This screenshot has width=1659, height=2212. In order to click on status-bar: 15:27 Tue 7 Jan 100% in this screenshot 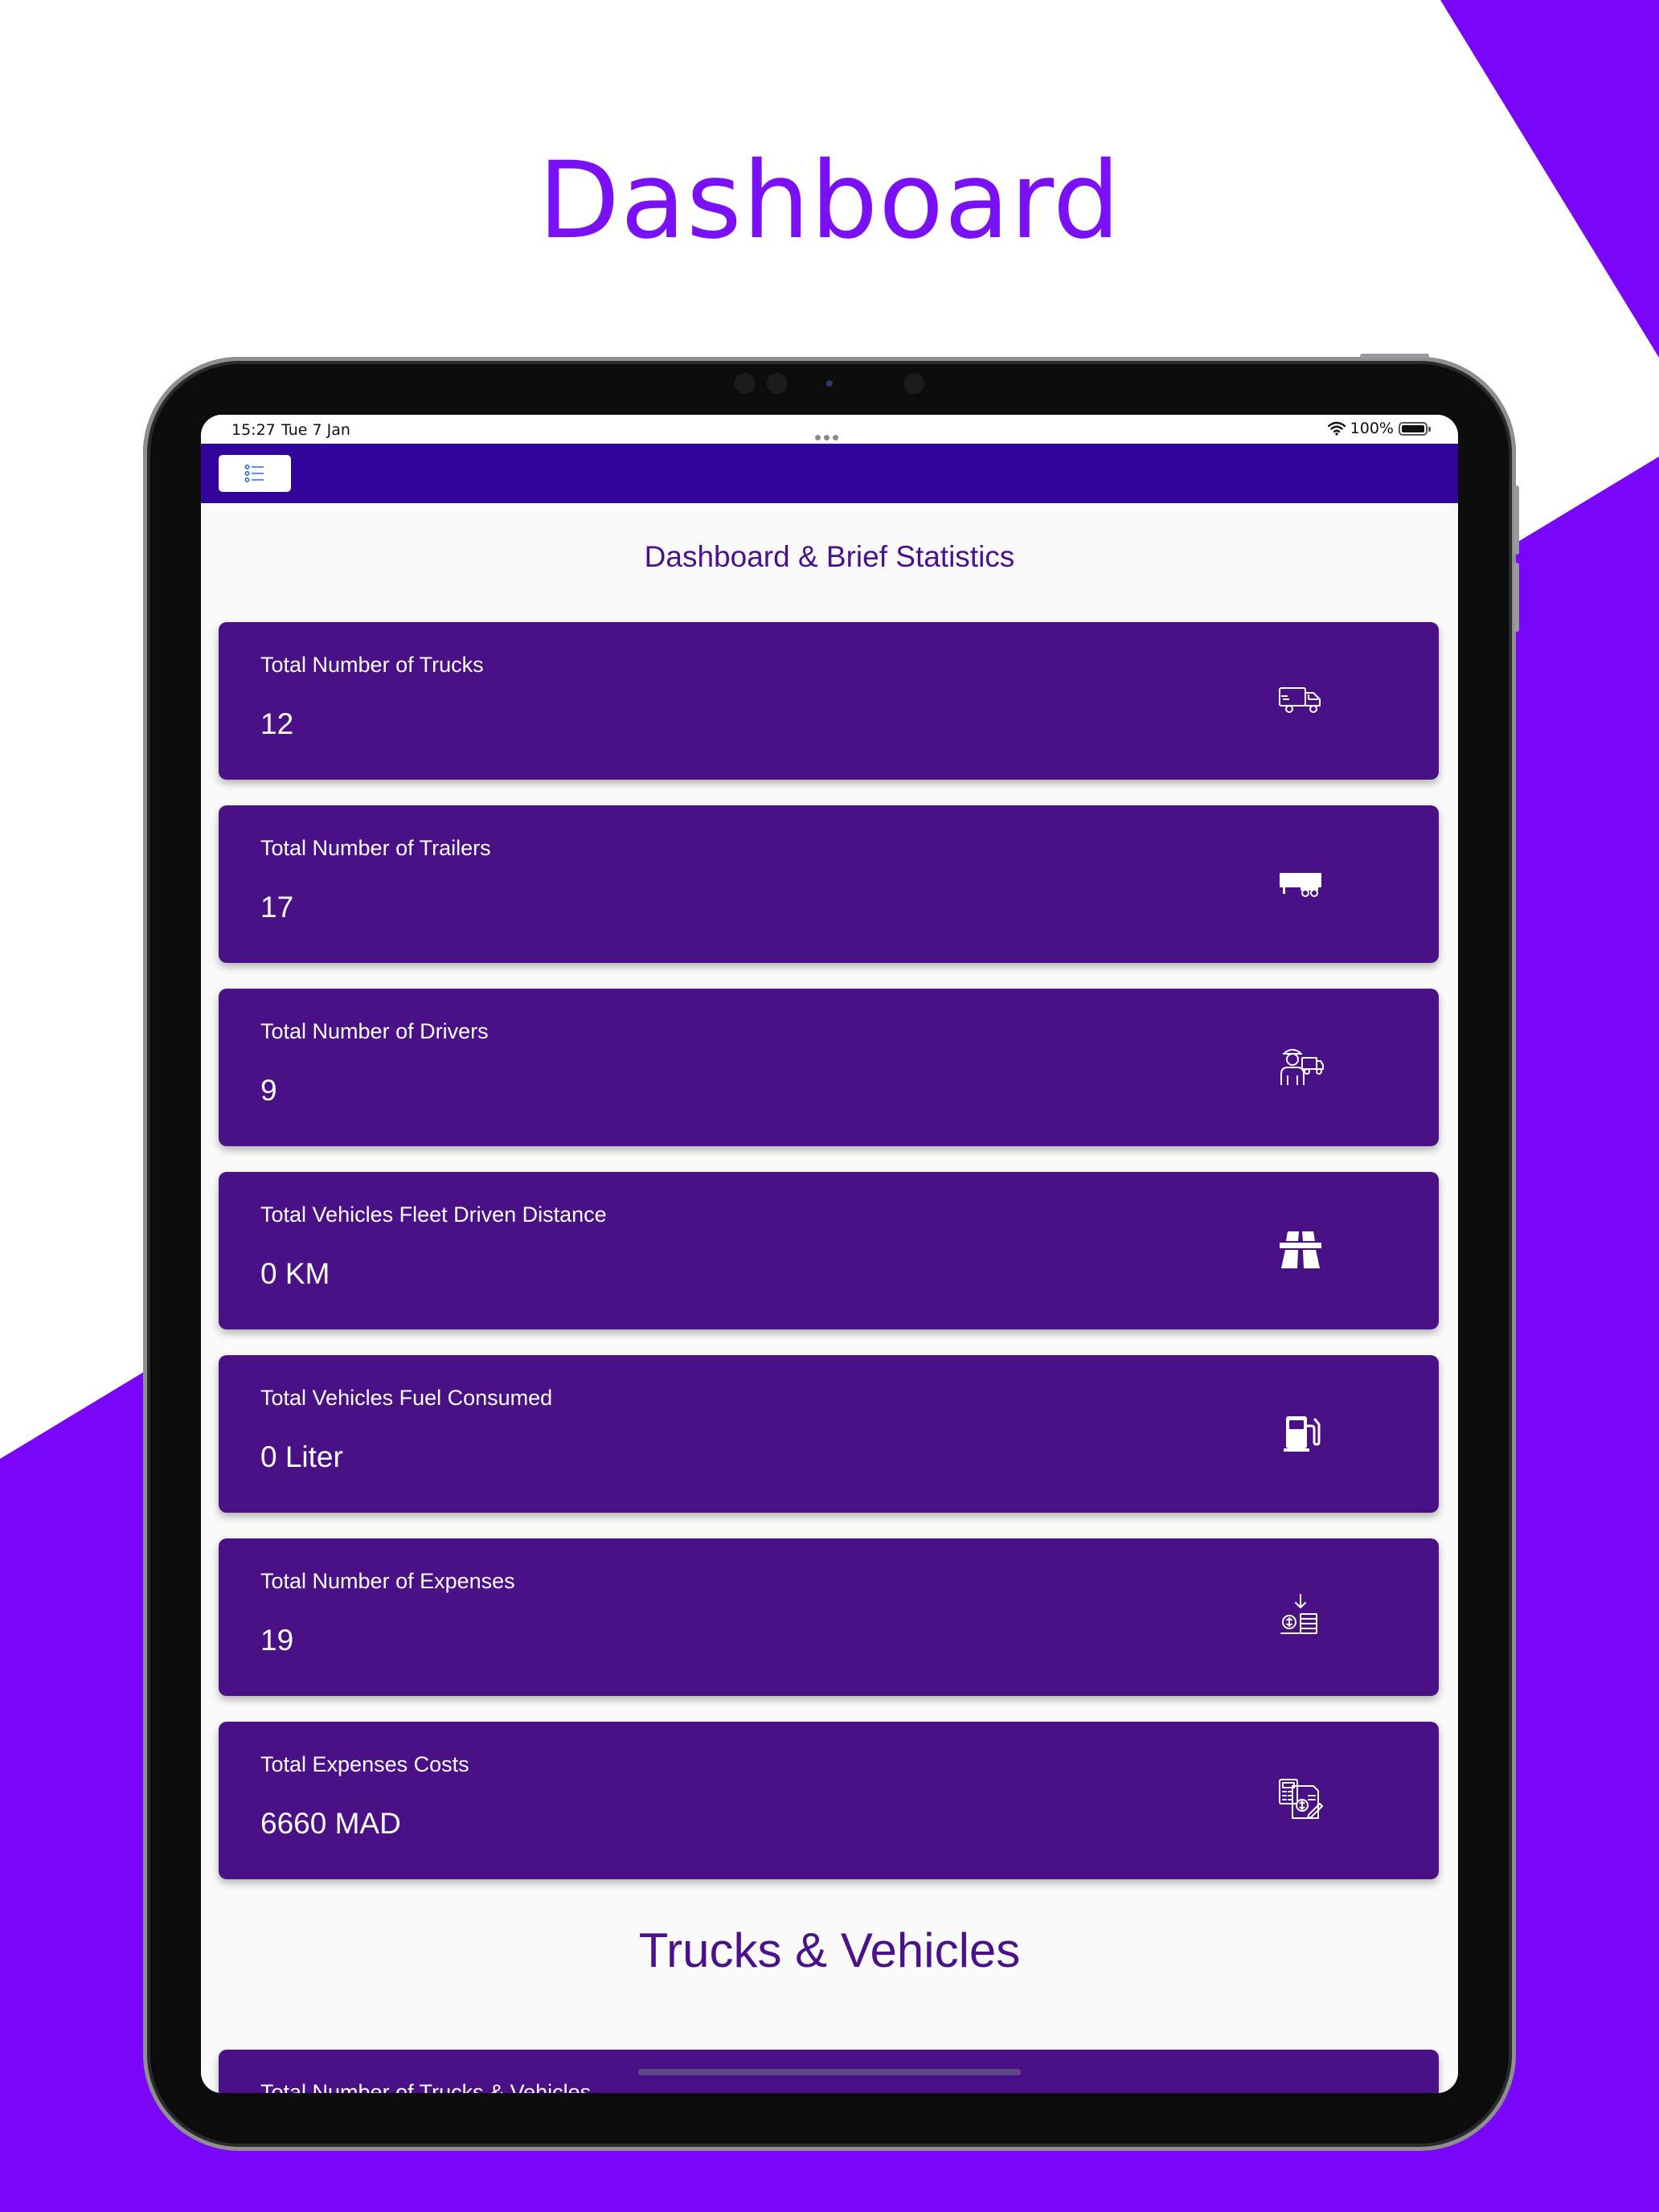, I will do `click(829, 429)`.